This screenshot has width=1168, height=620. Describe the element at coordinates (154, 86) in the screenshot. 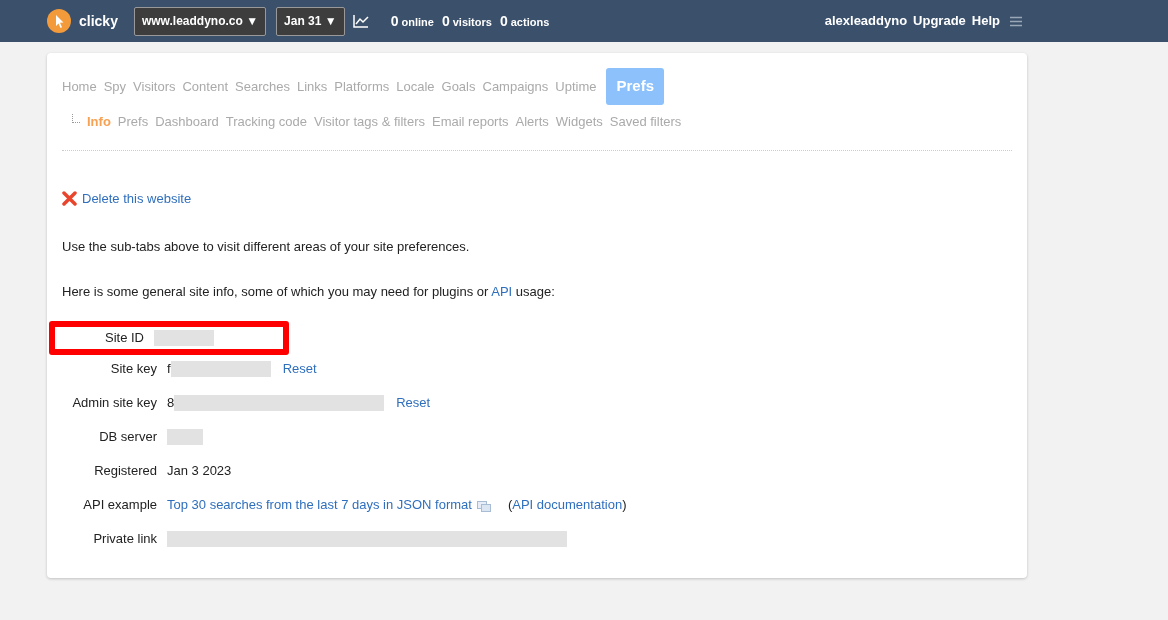

I see `nav-tab: Visitors` at that location.